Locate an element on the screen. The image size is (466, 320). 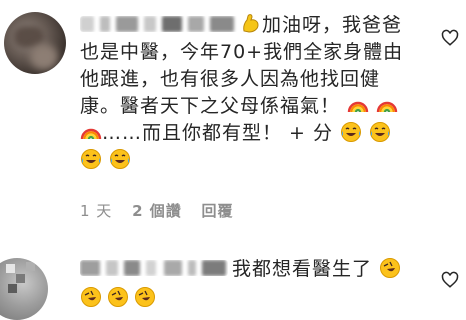
comment-meta: 1 天 2 個讚 回覆 is located at coordinates (164, 210).